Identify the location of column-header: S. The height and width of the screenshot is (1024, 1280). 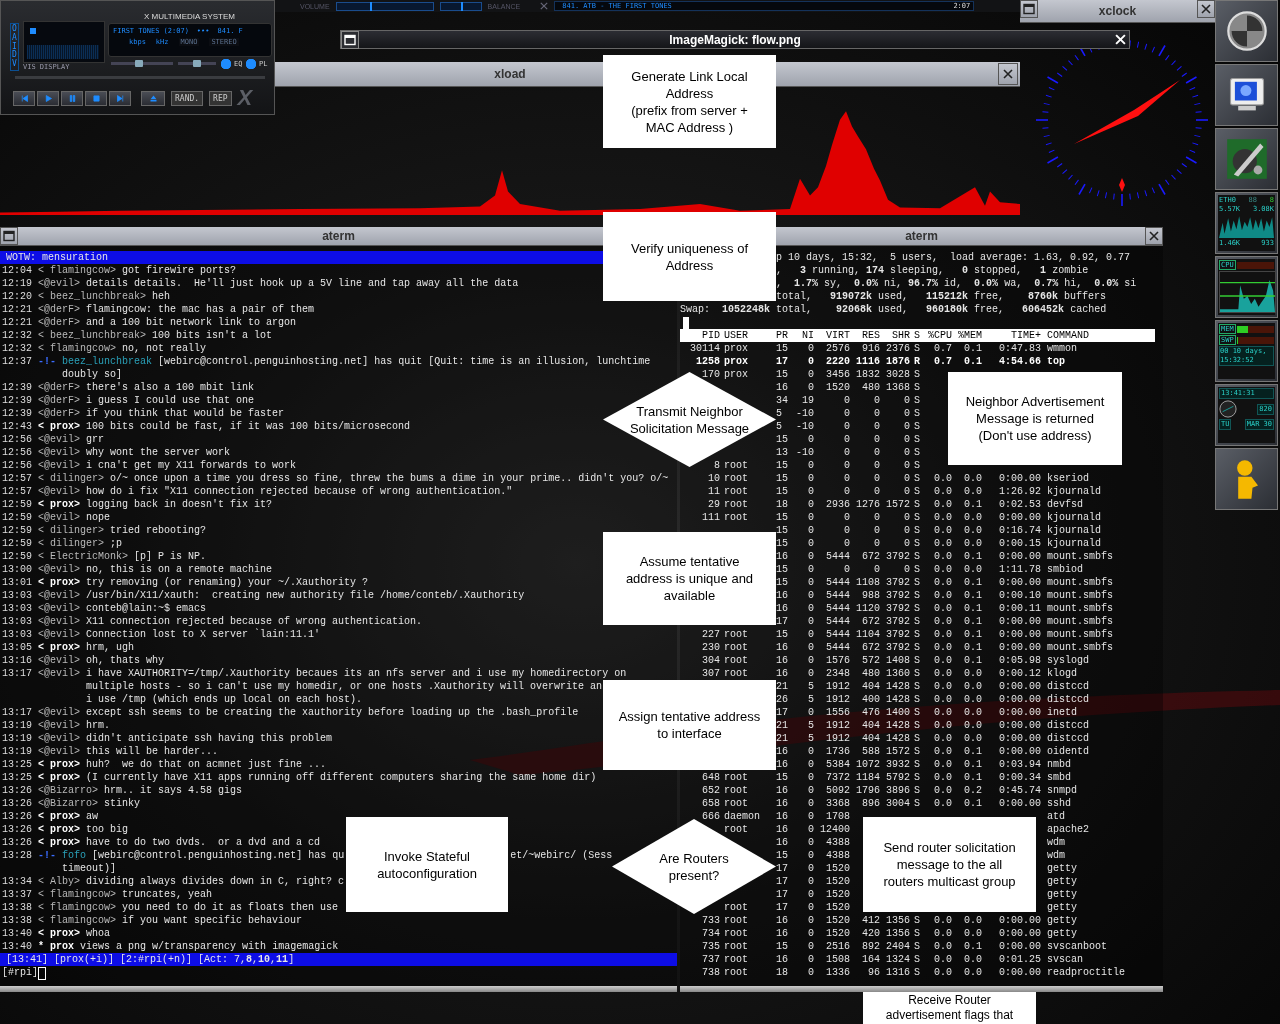
(916, 335).